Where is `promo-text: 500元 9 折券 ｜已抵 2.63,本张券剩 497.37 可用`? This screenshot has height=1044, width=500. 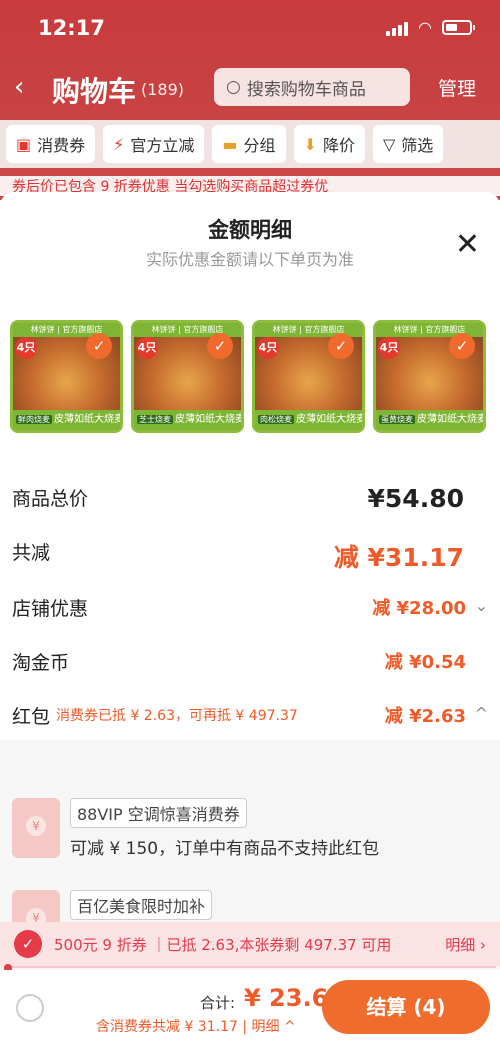 promo-text: 500元 9 折券 ｜已抵 2.63,本张券剩 497.37 可用 is located at coordinates (223, 945).